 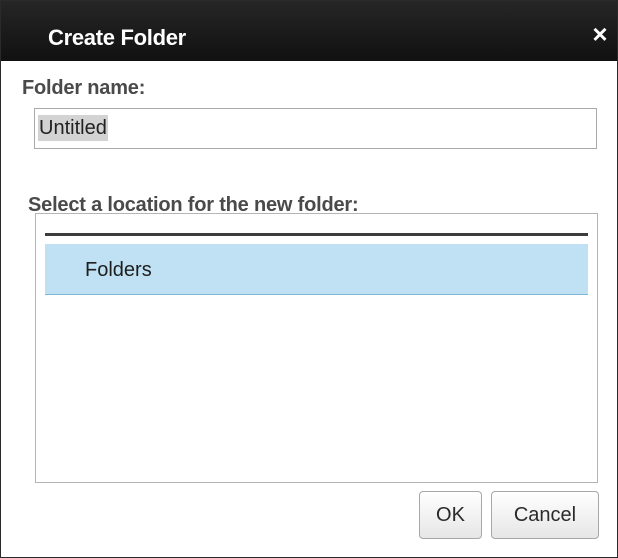 I want to click on folder-name-input, so click(x=315, y=128).